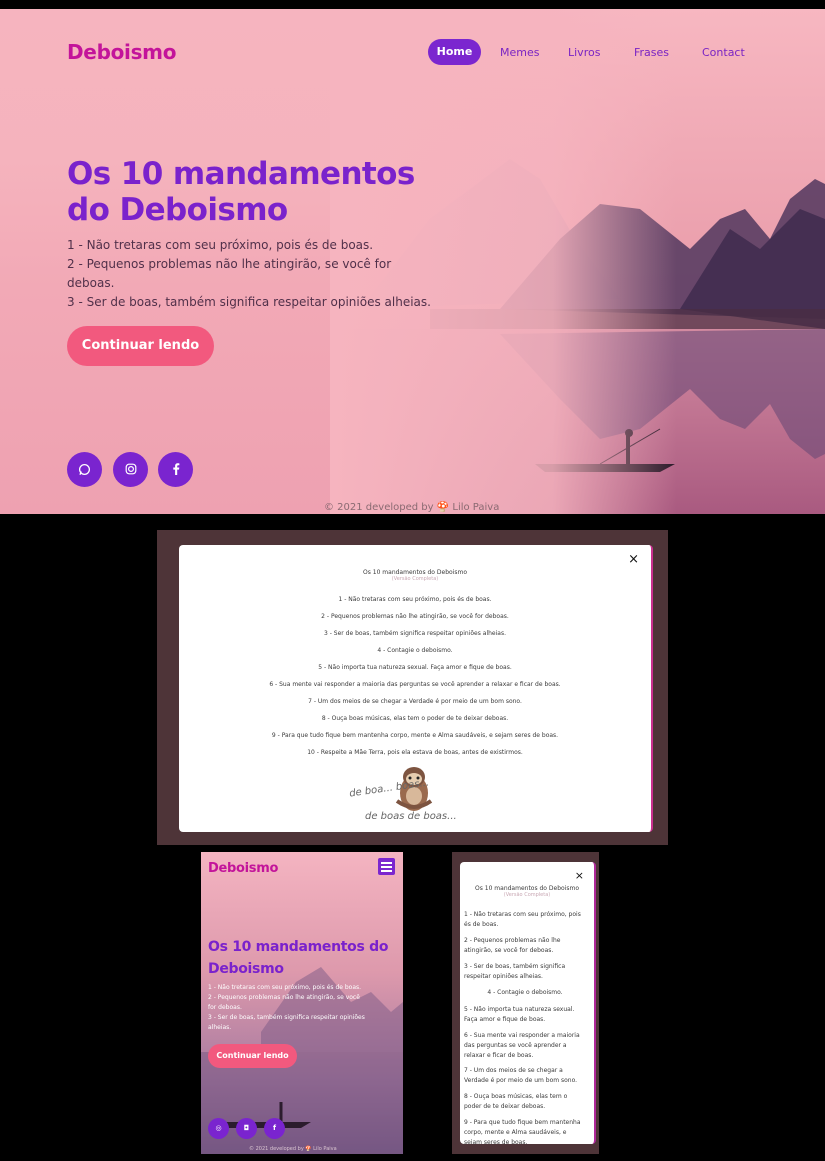  Describe the element at coordinates (633, 559) in the screenshot. I see `modal-close-button: ×` at that location.